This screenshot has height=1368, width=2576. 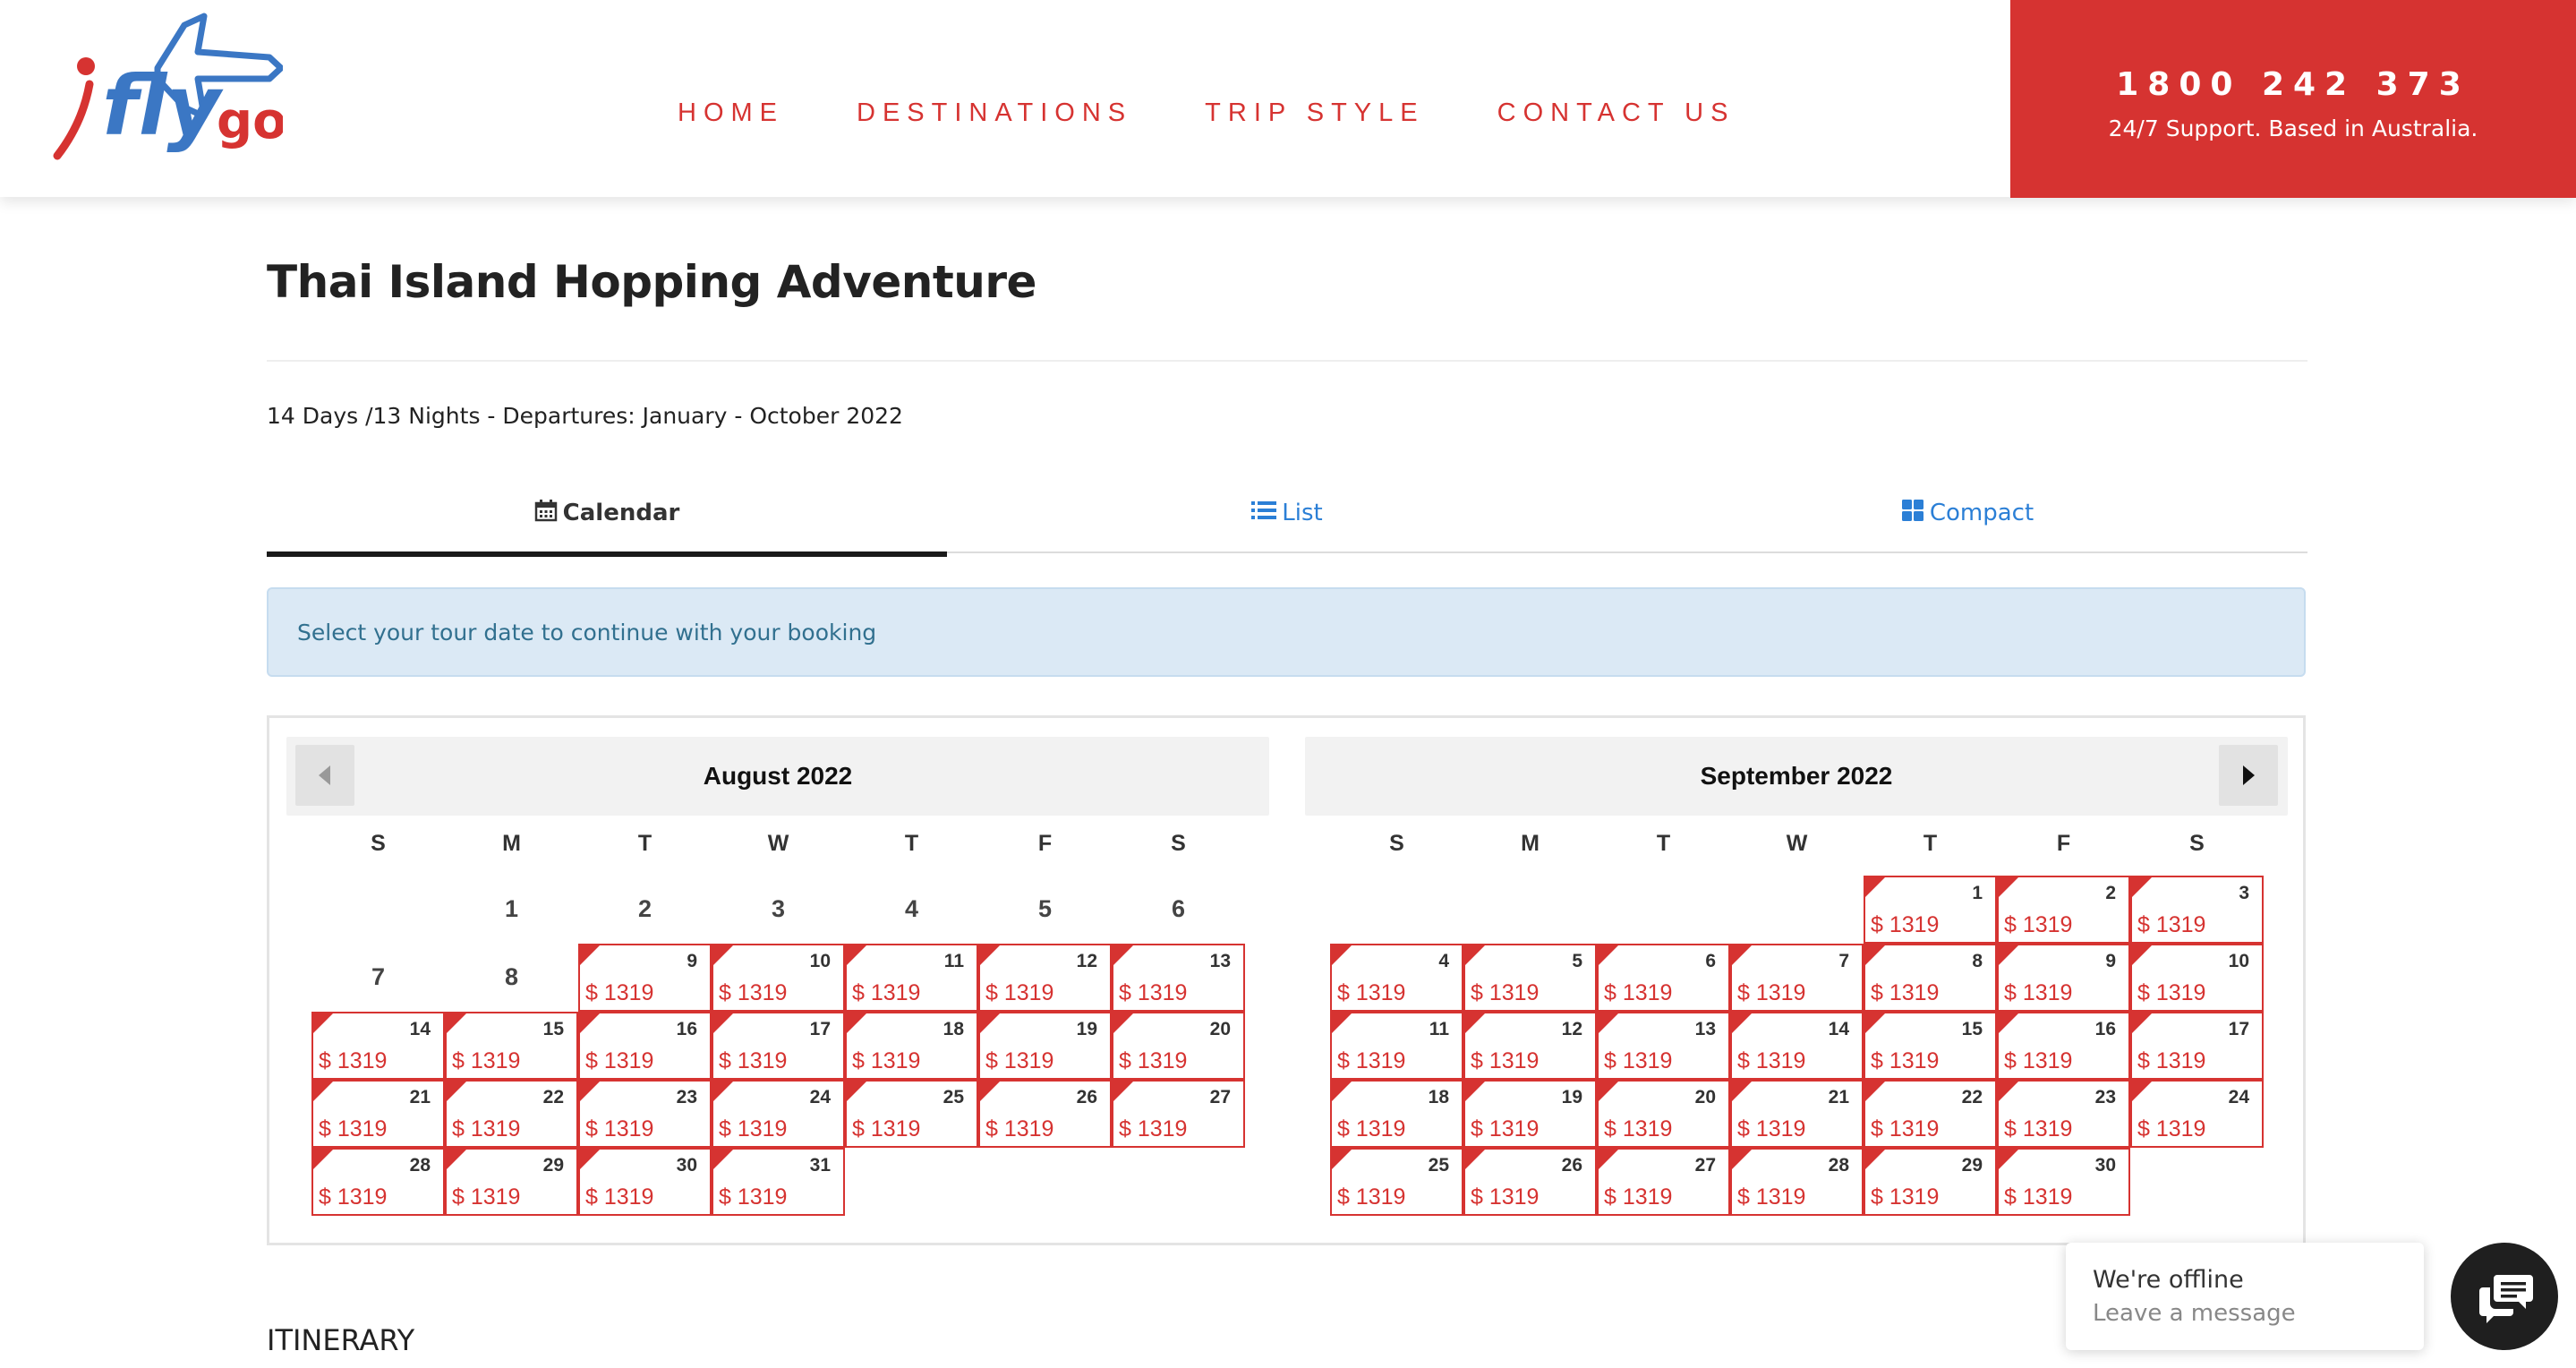 What do you see at coordinates (1530, 978) in the screenshot?
I see `calendar-day-available: 5 $ 1319` at bounding box center [1530, 978].